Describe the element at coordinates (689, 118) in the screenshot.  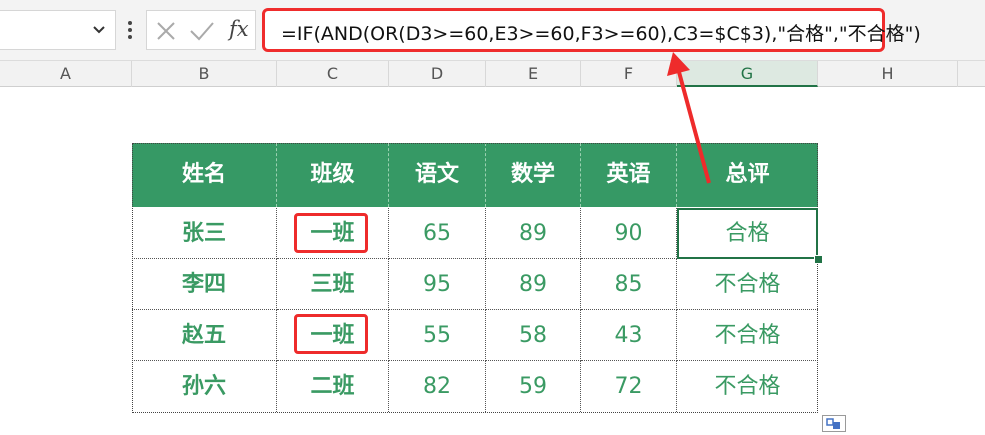
I see `annotation-arrow` at that location.